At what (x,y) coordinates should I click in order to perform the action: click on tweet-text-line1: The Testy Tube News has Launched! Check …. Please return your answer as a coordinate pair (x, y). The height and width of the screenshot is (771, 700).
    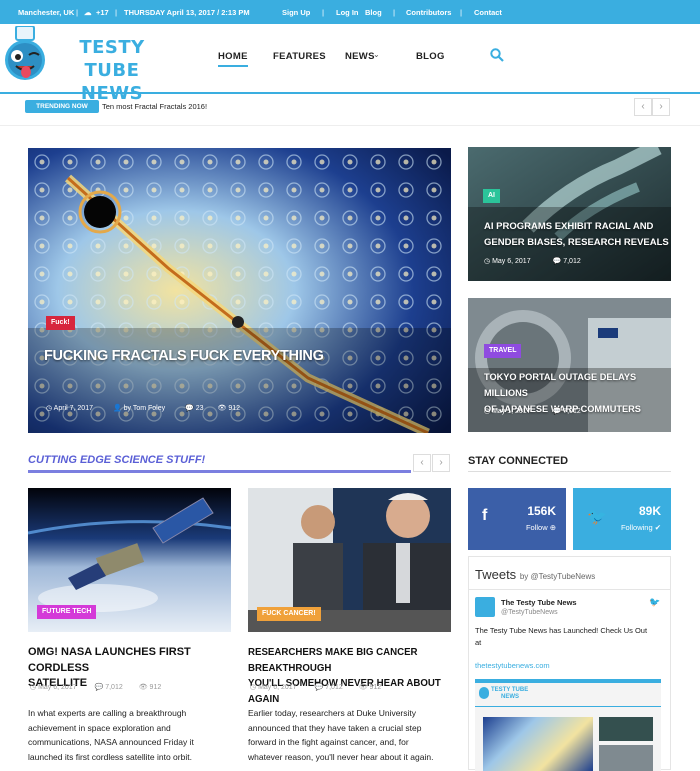
    Looking at the image, I should click on (561, 630).